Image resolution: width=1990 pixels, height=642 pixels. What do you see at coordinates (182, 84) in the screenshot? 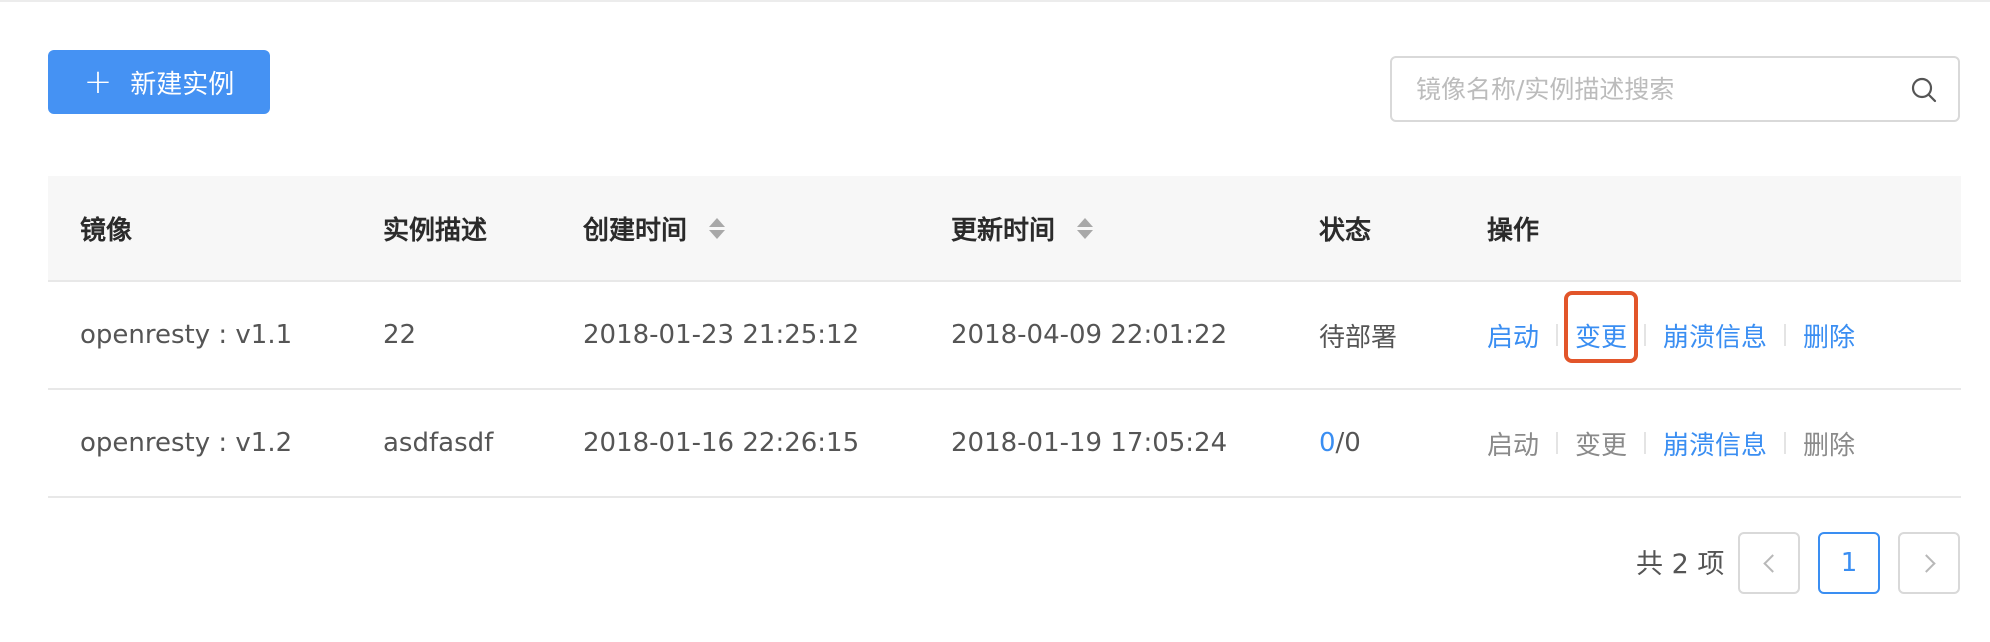
I see `new-instance-label: 新建实例` at bounding box center [182, 84].